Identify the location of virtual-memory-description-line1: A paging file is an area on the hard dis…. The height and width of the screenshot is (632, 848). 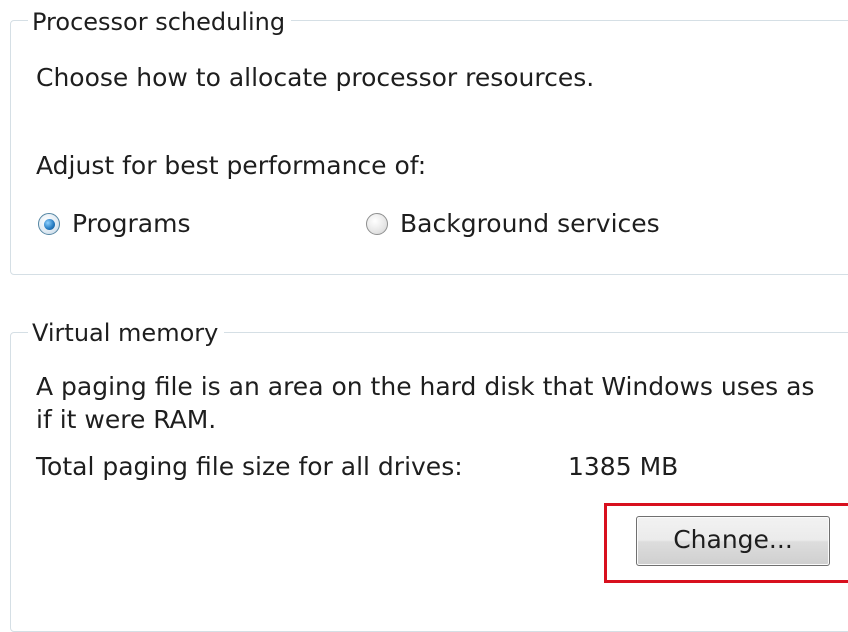
(425, 386).